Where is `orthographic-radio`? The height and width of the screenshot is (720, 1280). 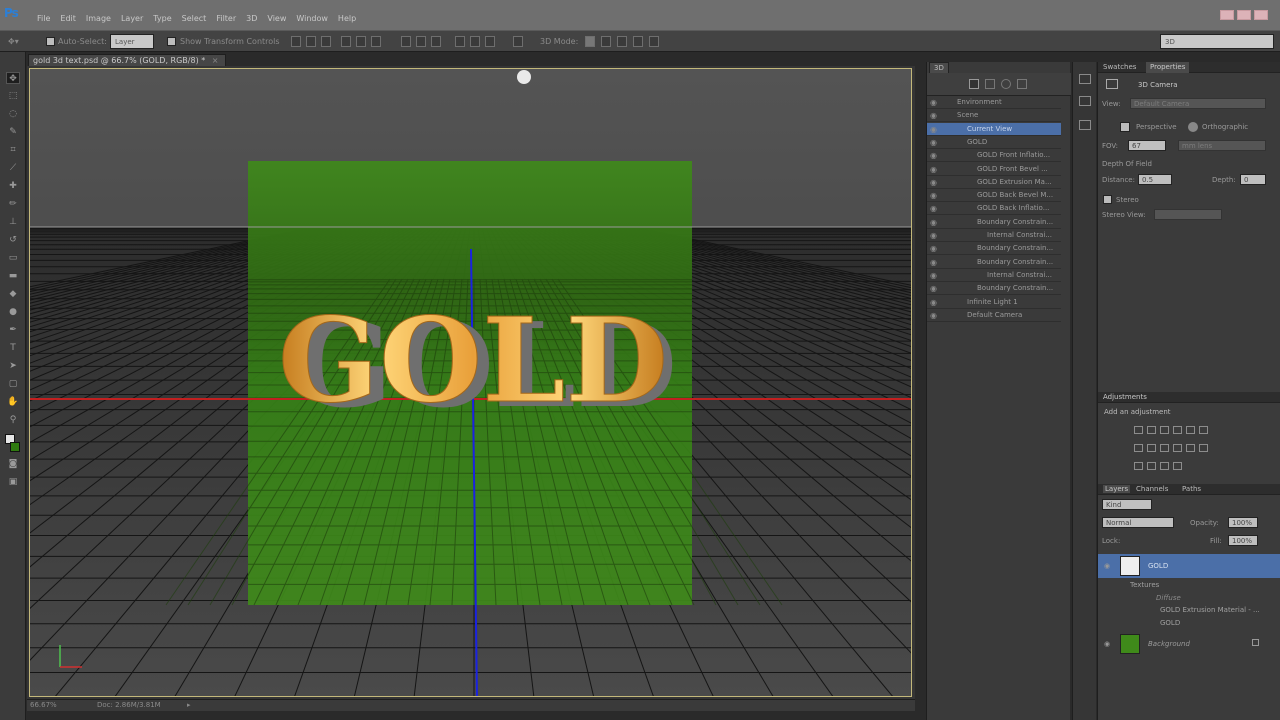
orthographic-radio is located at coordinates (1193, 127).